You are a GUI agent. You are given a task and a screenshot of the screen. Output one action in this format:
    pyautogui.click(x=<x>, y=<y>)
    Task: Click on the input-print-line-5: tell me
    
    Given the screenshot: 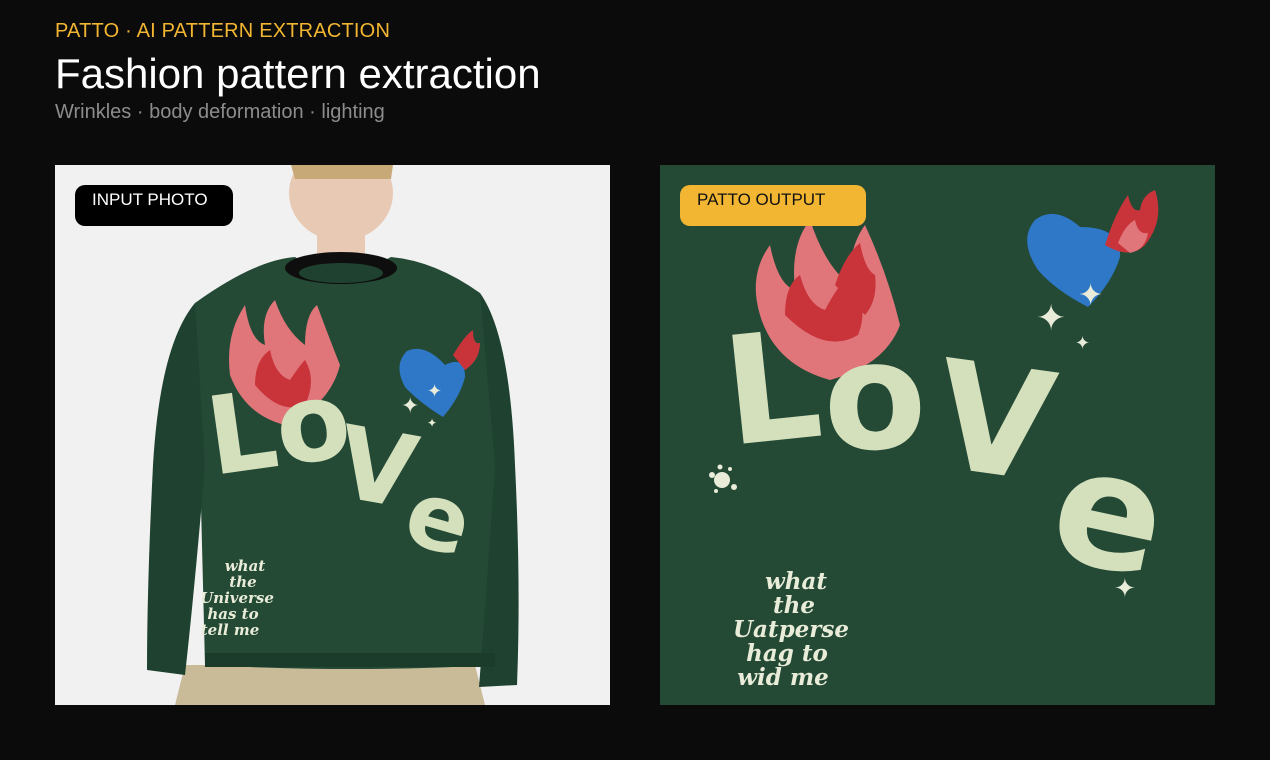 What is the action you would take?
    pyautogui.click(x=230, y=630)
    